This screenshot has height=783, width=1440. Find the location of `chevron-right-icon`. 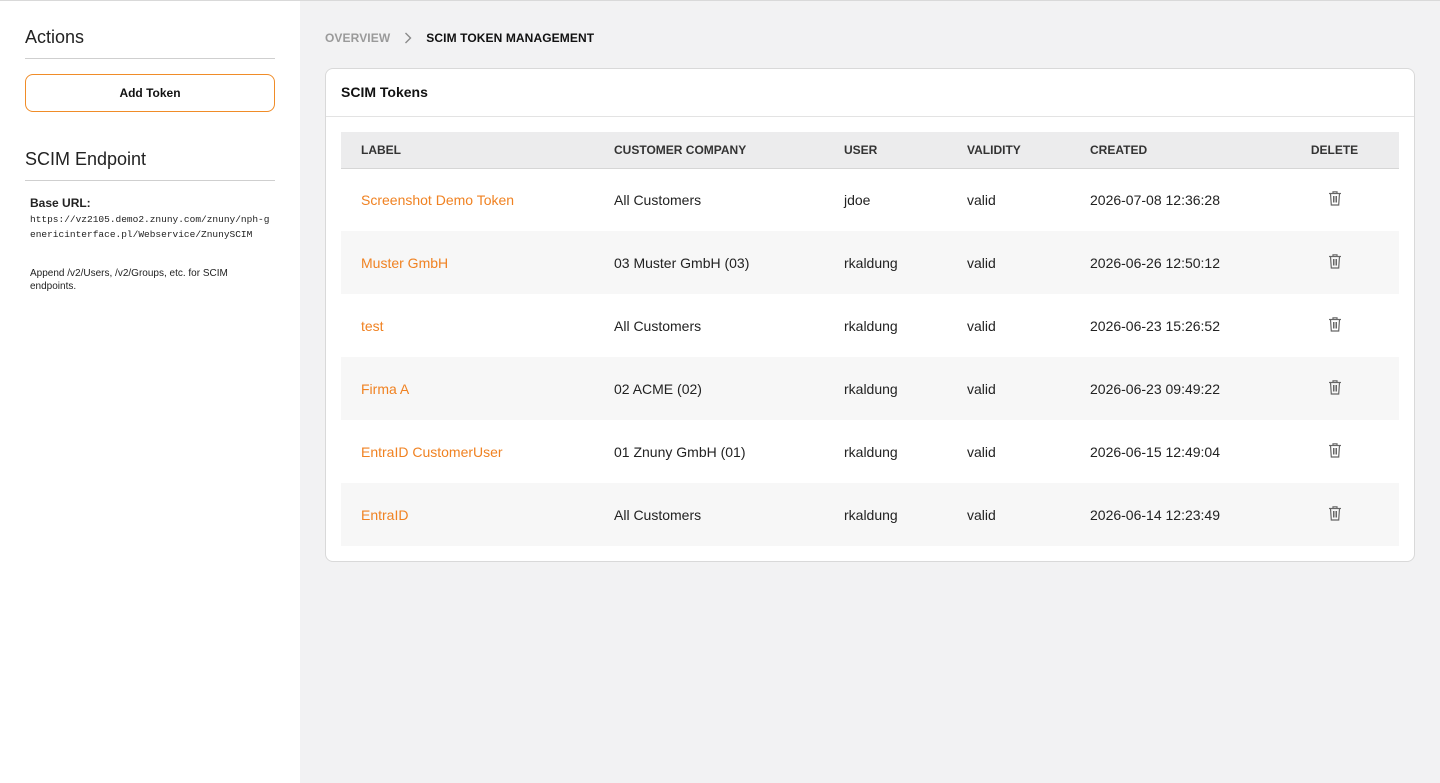

chevron-right-icon is located at coordinates (408, 38).